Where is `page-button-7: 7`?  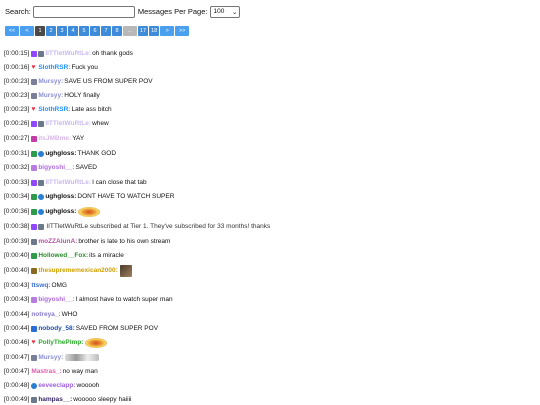
page-button-7: 7 is located at coordinates (106, 31).